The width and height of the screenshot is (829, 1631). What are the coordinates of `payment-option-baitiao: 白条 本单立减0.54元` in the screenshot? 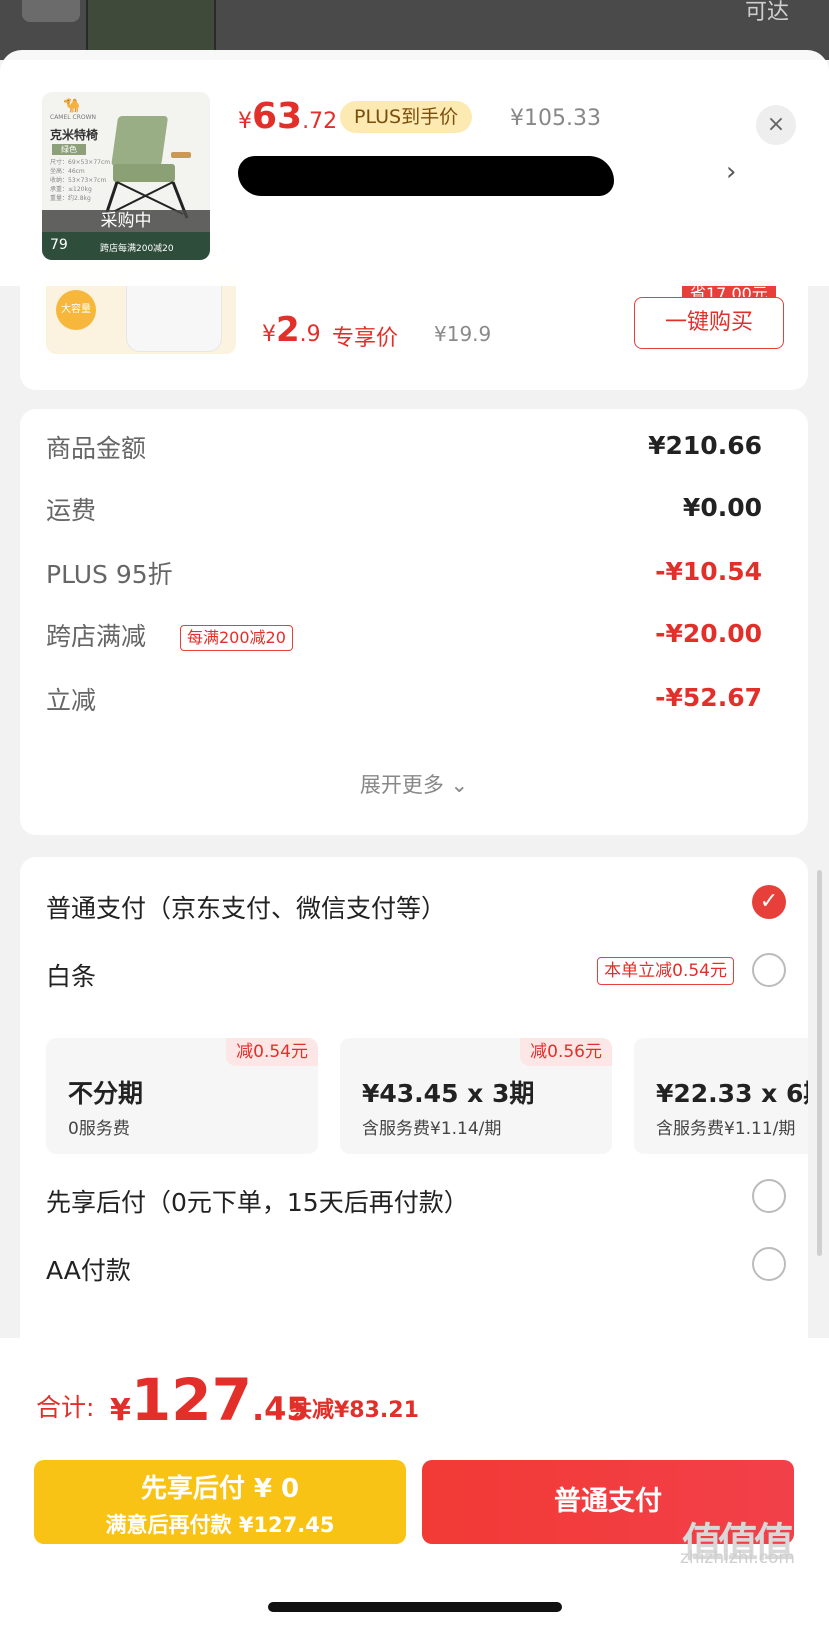 It's located at (416, 975).